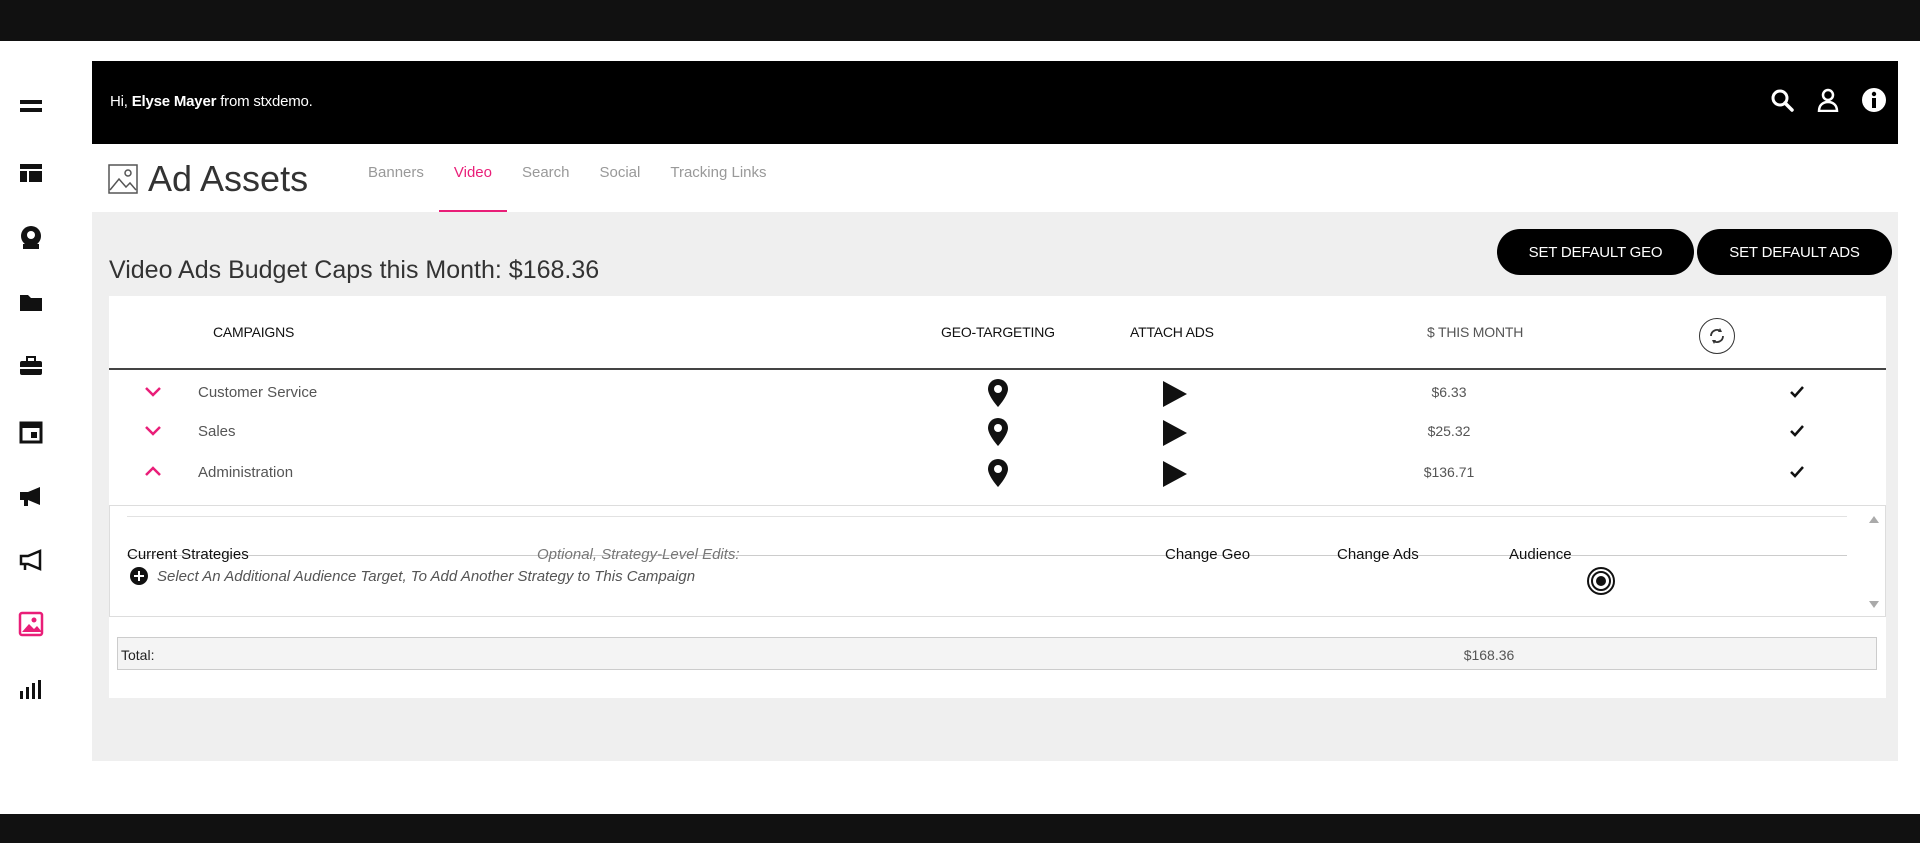  I want to click on table-row: Administration $136.71, so click(997, 472).